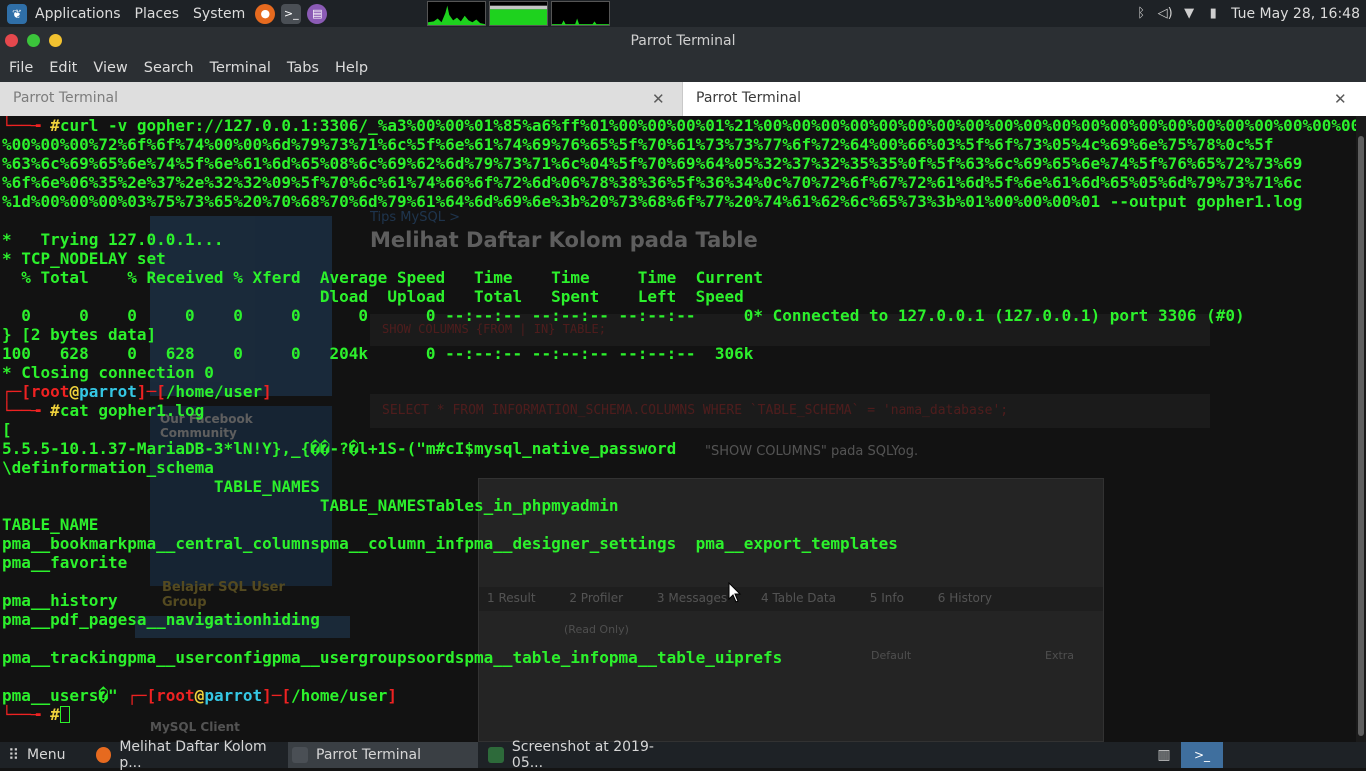  Describe the element at coordinates (1295, 14) in the screenshot. I see `clock: Tue May 28, 16:48` at that location.